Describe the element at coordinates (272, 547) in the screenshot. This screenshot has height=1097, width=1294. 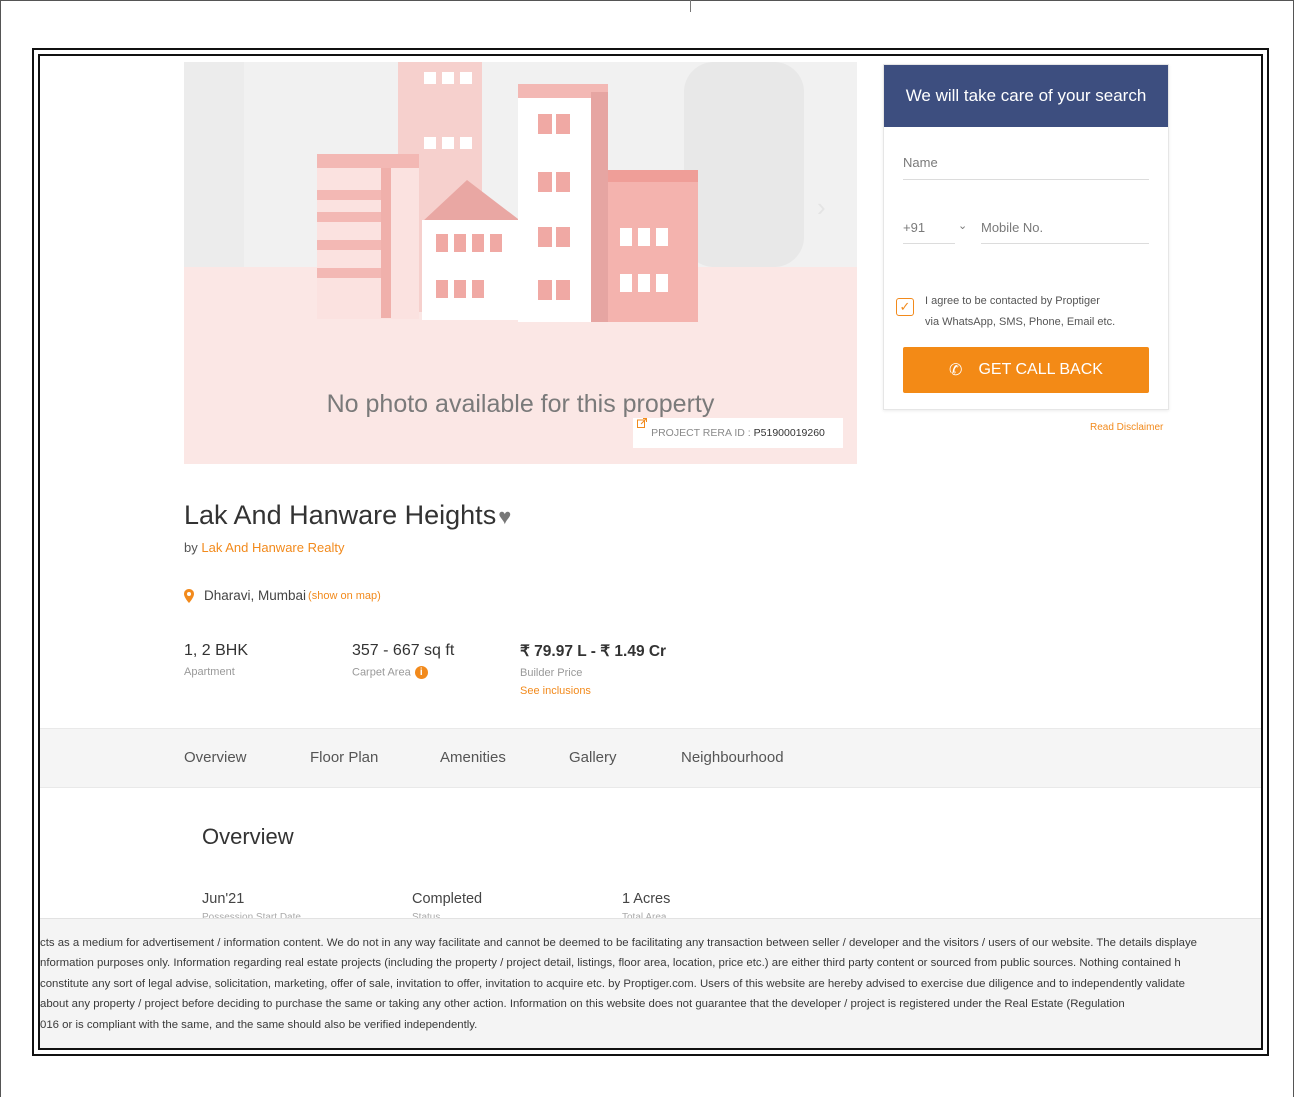
I see `builder-link: Lak And Hanware Realty` at that location.